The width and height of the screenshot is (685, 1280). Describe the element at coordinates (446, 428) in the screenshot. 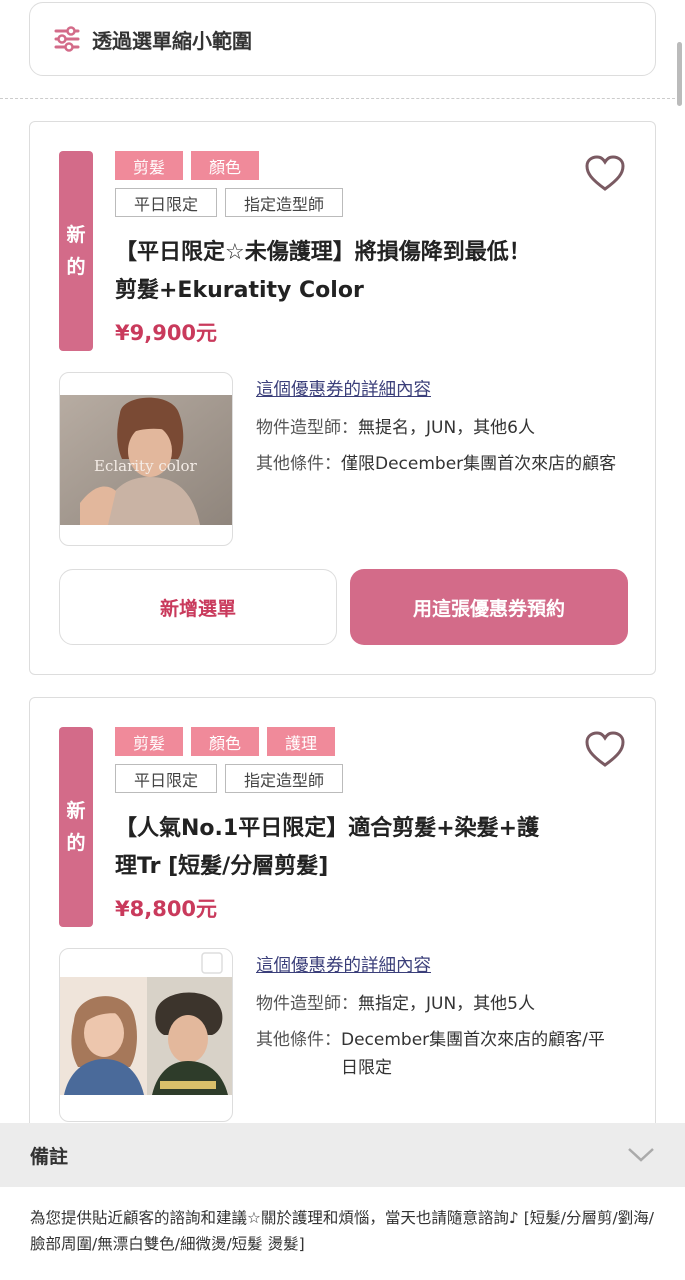

I see `stylist-value: 無提名，JUN，其他6人` at that location.